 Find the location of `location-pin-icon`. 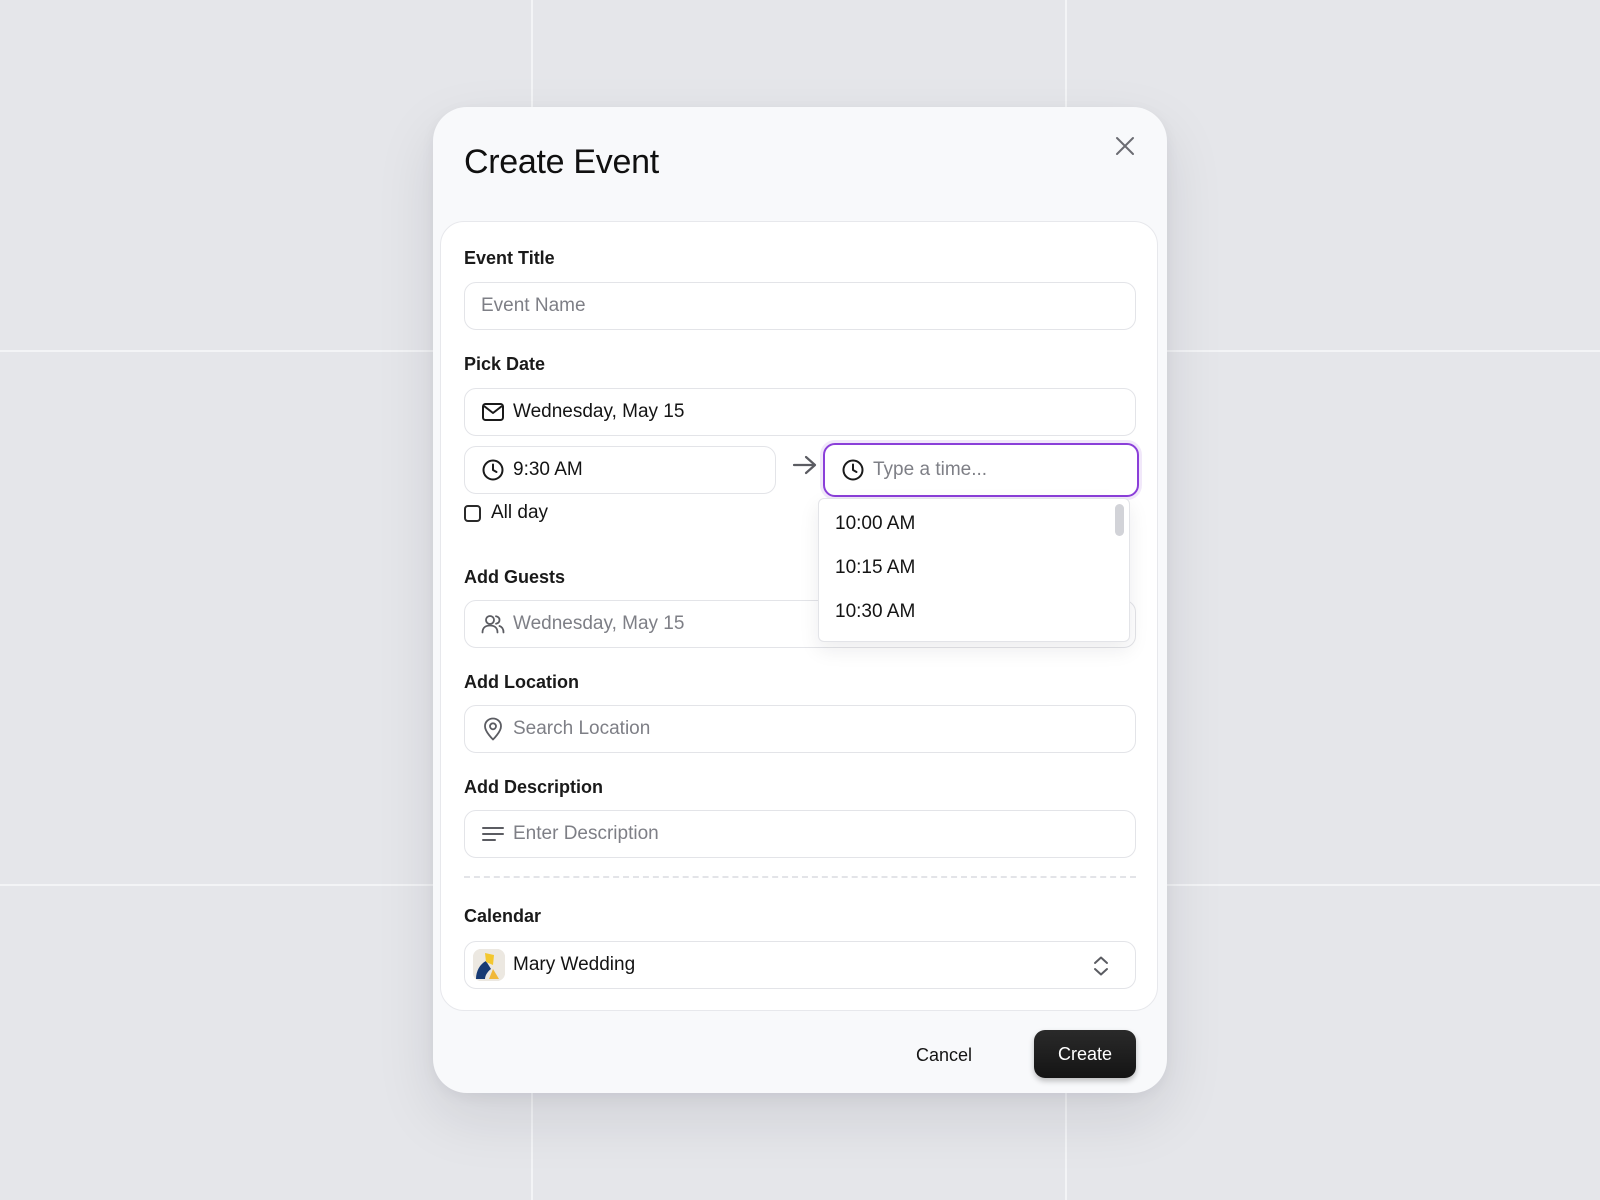

location-pin-icon is located at coordinates (493, 729).